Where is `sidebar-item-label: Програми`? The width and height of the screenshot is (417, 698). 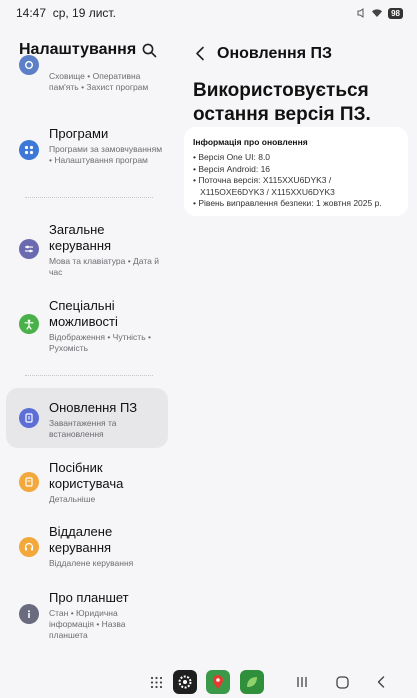 sidebar-item-label: Програми is located at coordinates (79, 133).